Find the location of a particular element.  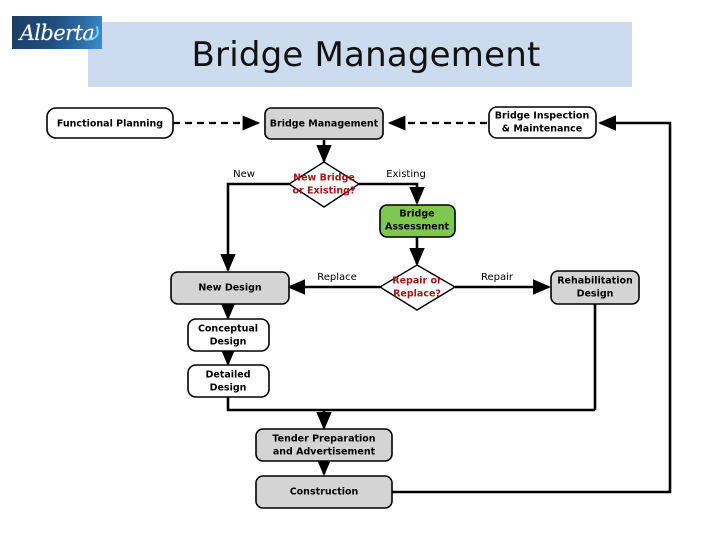

node-bridge-inspection-maintenance: Bridge Inspection & Maintenance is located at coordinates (542, 122).